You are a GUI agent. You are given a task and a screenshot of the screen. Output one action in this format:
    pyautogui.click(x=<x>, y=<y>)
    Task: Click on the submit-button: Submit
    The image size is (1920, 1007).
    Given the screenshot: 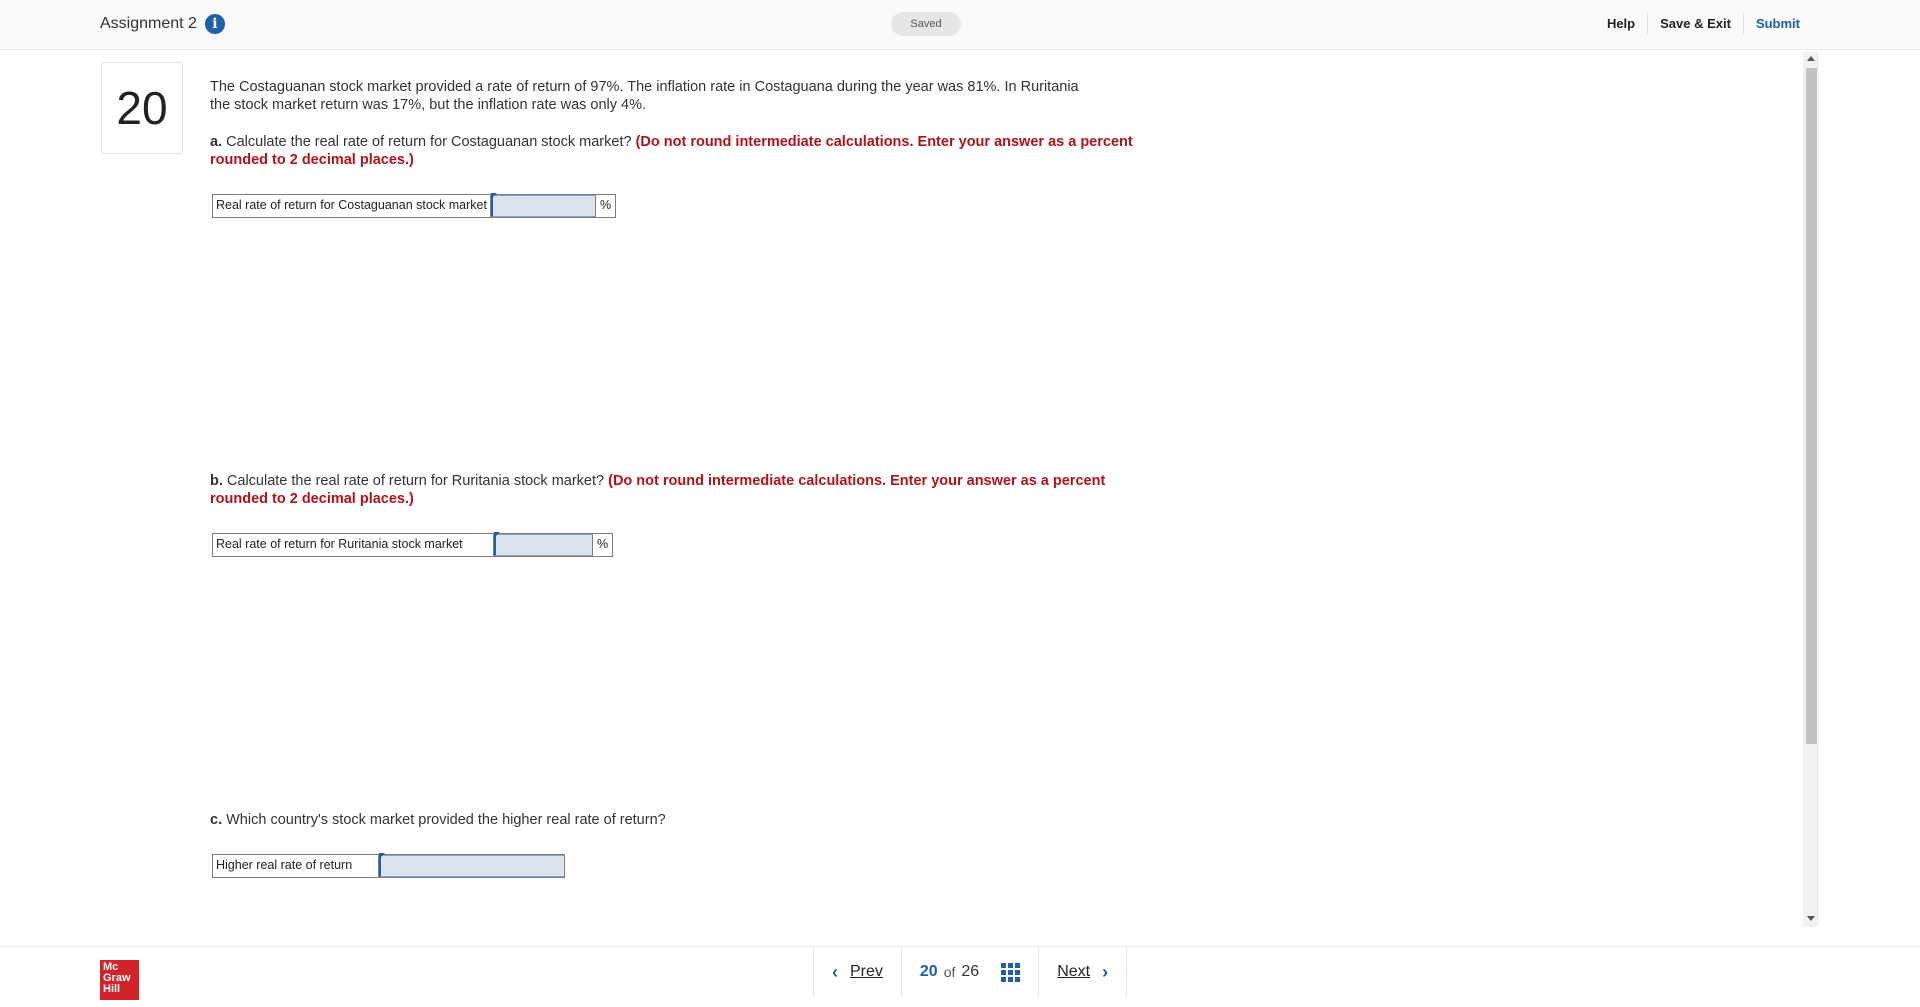 What is the action you would take?
    pyautogui.click(x=1777, y=23)
    